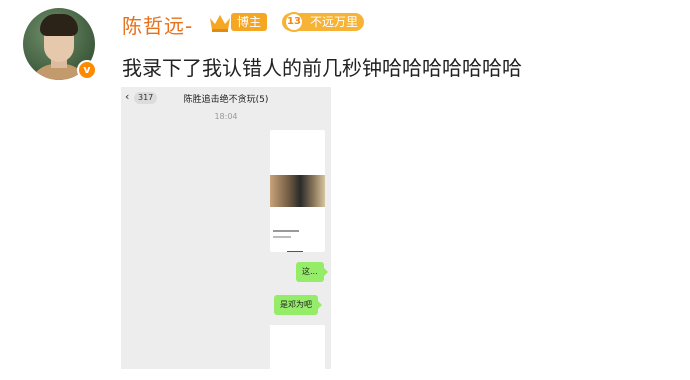  Describe the element at coordinates (298, 305) in the screenshot. I see `chat-bubble: 是邓为吧` at that location.